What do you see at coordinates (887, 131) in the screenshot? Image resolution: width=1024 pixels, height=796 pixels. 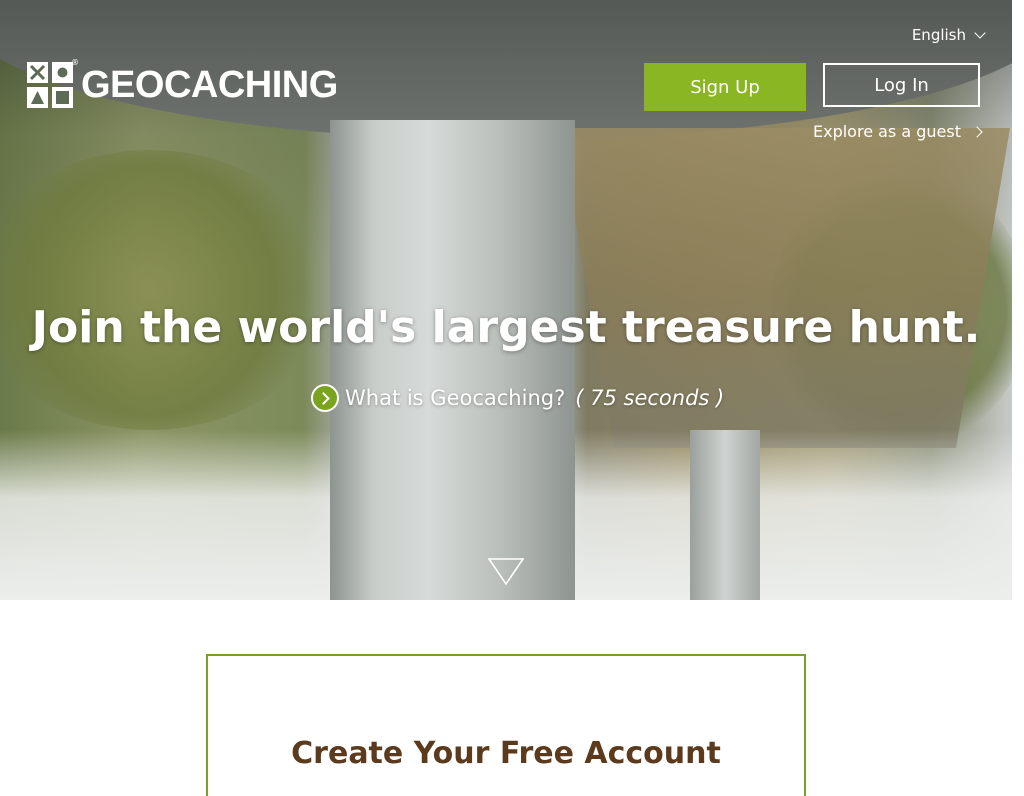 I see `explore-as-guest-label: Explore as a guest` at bounding box center [887, 131].